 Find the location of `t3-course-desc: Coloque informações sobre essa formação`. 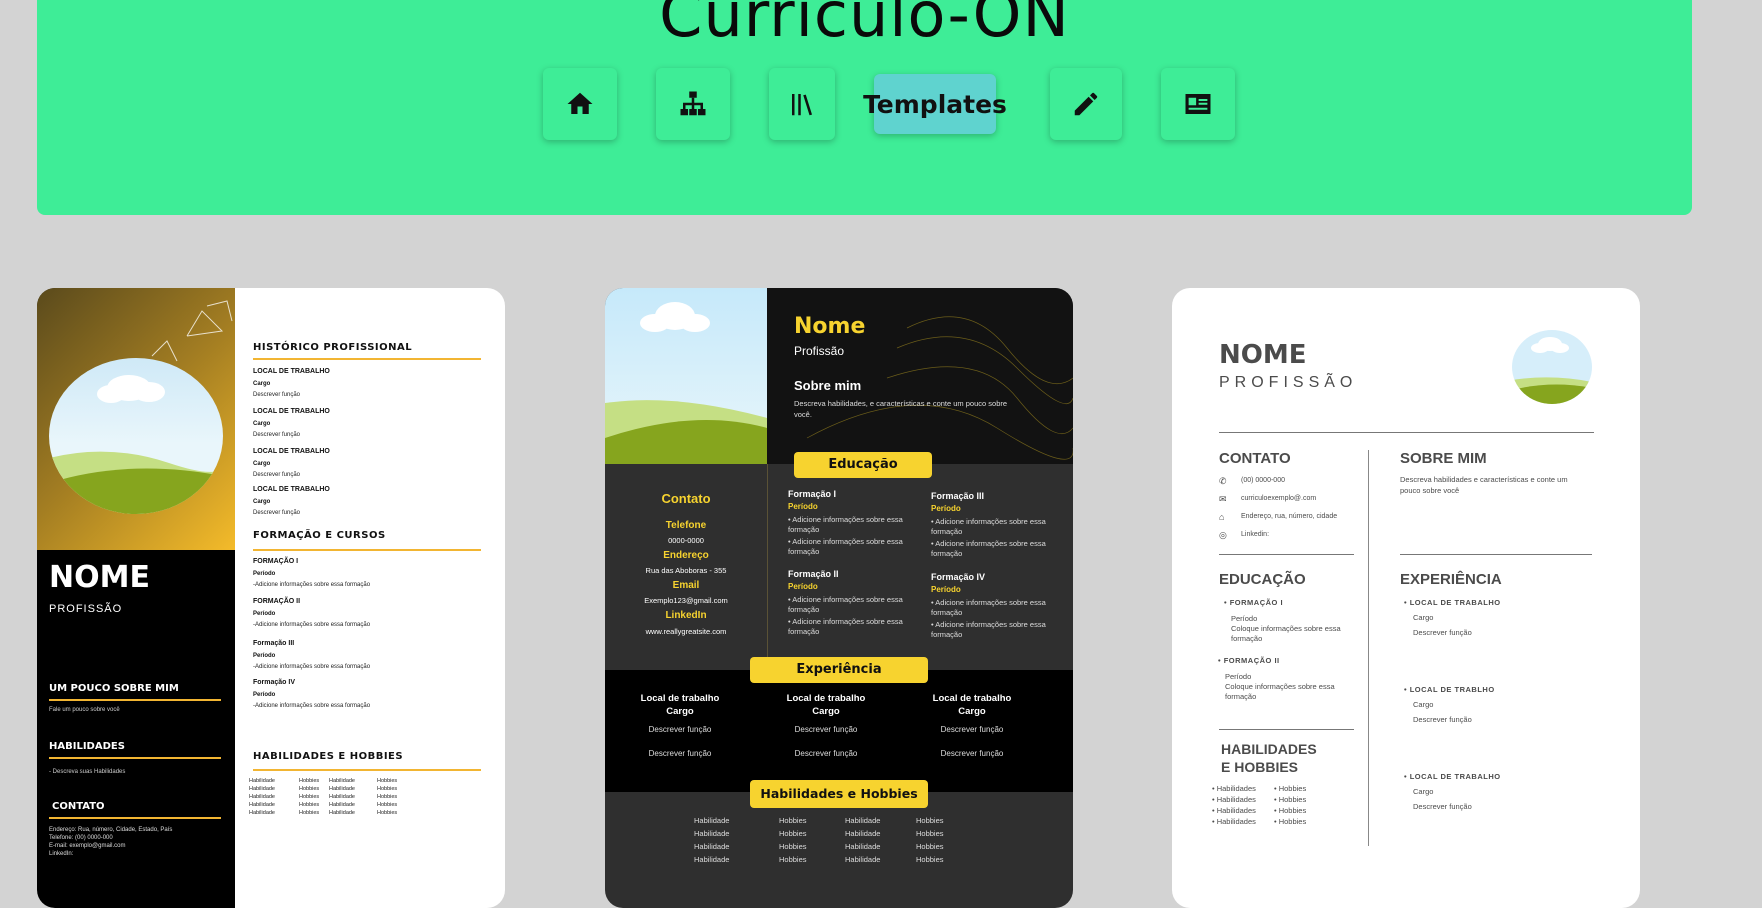

t3-course-desc: Coloque informações sobre essa formação is located at coordinates (1286, 633).